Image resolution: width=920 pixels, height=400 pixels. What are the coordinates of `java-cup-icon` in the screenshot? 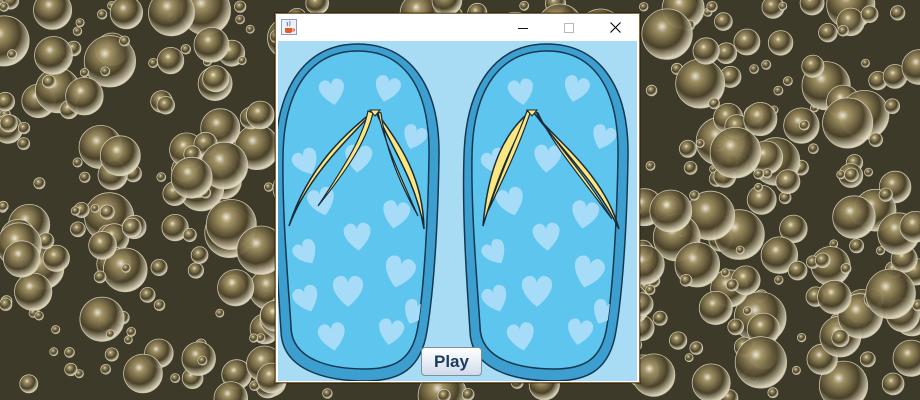 It's located at (289, 27).